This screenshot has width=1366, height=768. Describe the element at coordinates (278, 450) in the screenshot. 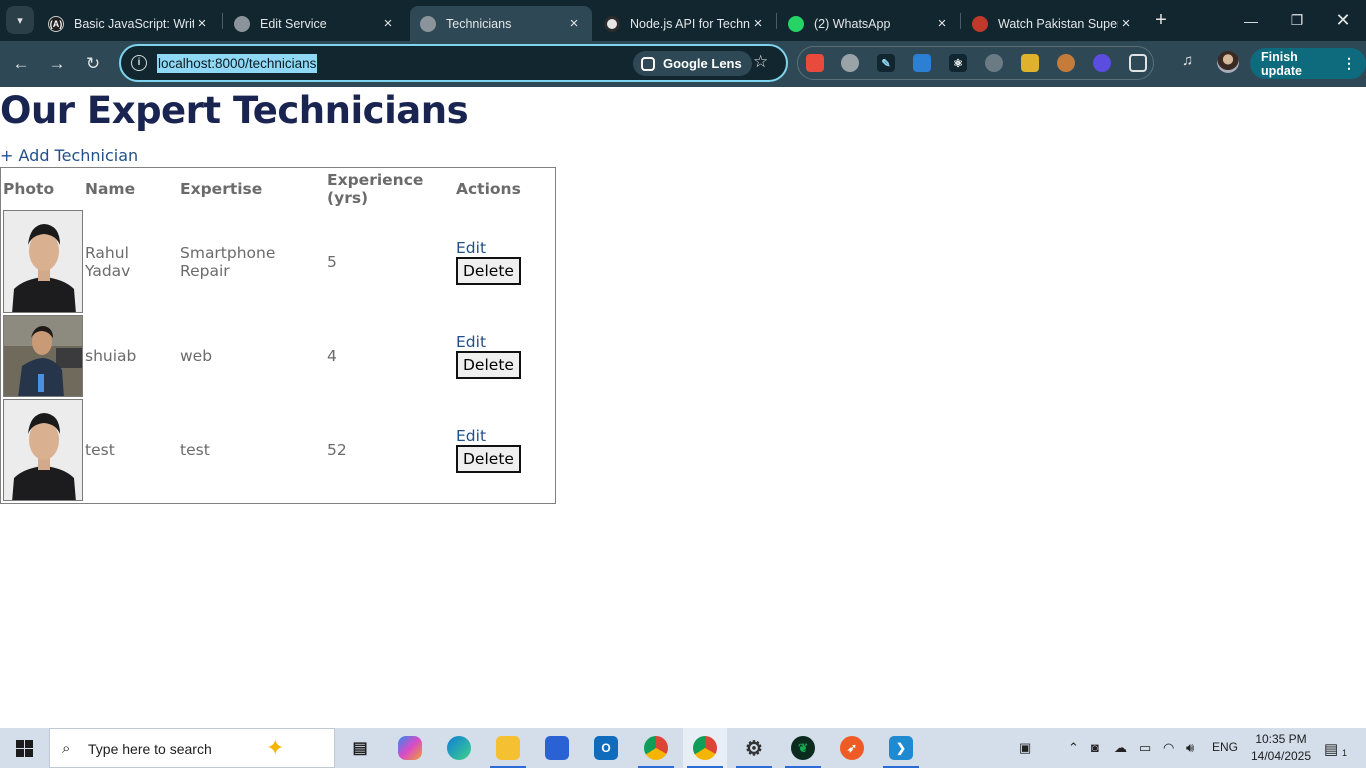

I see `table-row: test test 52 EditDelete` at that location.